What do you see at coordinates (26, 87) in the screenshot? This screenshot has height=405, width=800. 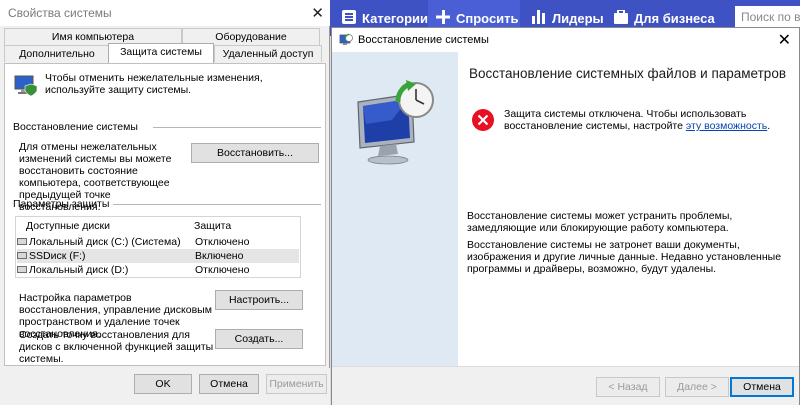 I see `computer-shield-icon` at bounding box center [26, 87].